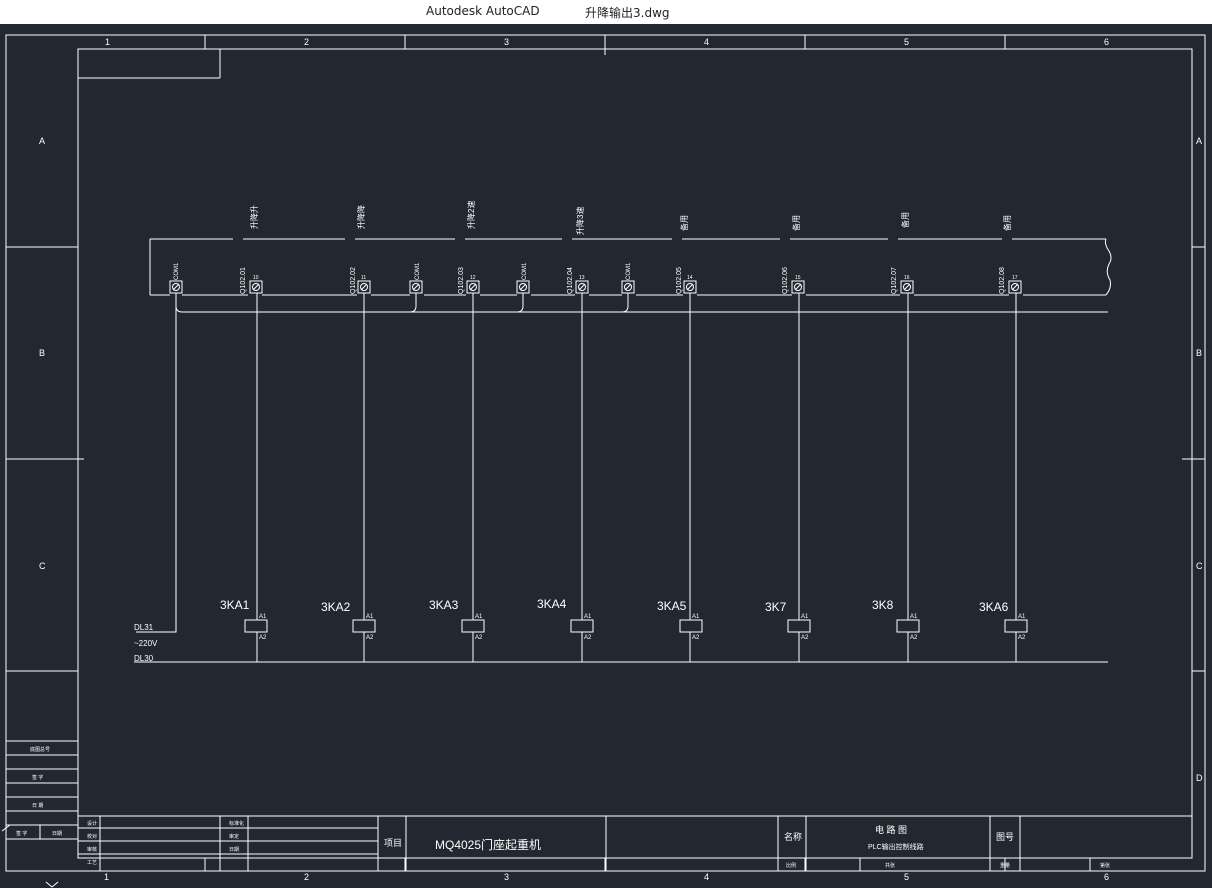 This screenshot has width=1212, height=888. I want to click on sign-label: 审定, so click(234, 836).